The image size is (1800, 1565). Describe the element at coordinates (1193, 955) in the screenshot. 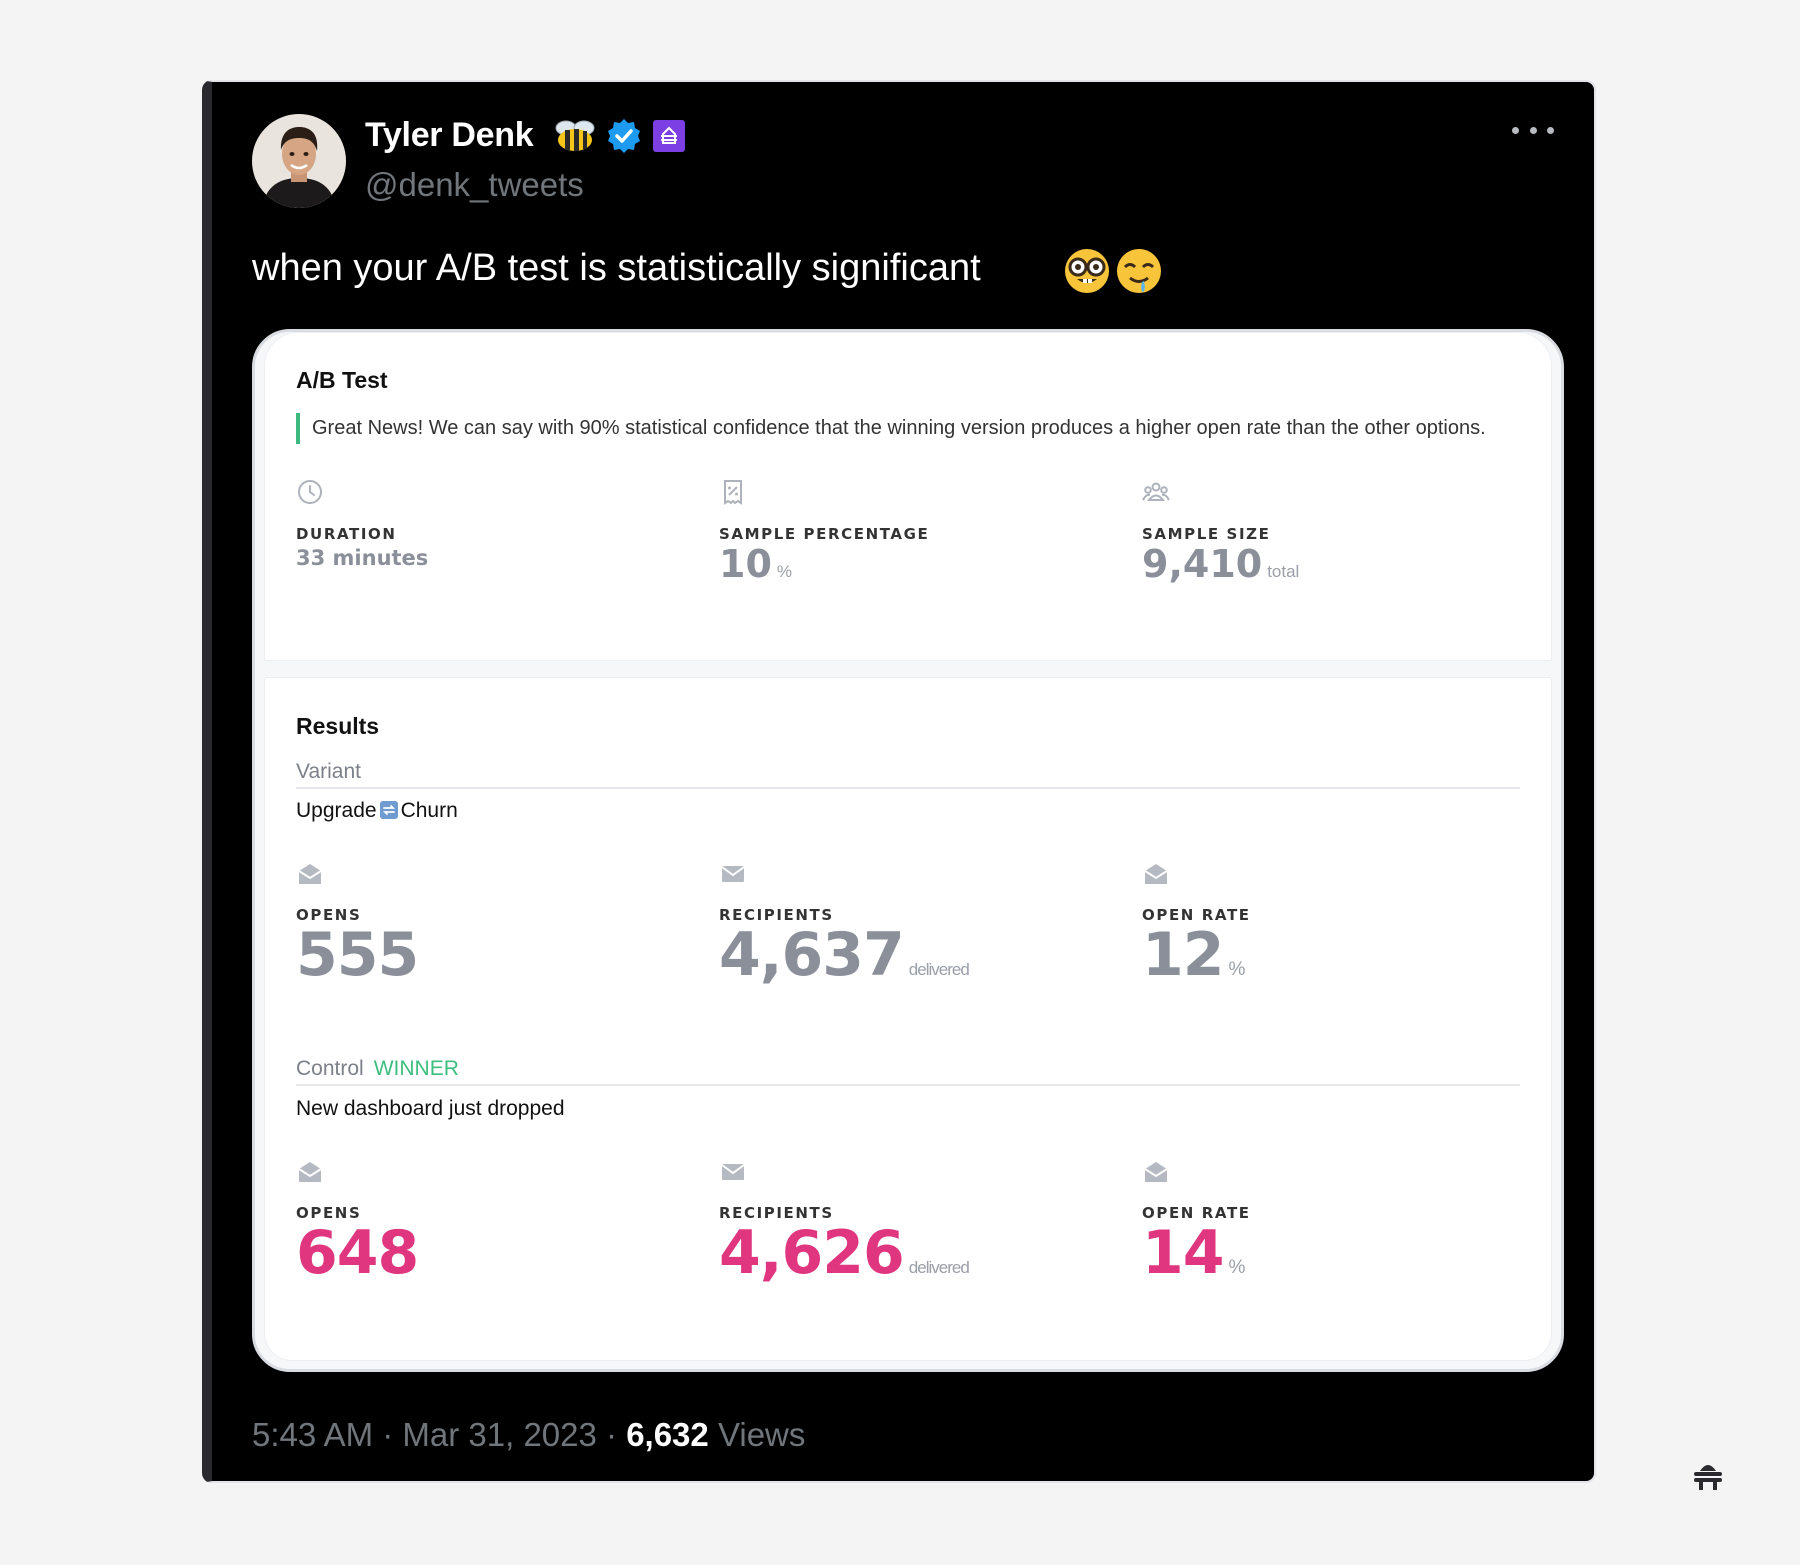

I see `variant-open-rate-value: 12%` at that location.